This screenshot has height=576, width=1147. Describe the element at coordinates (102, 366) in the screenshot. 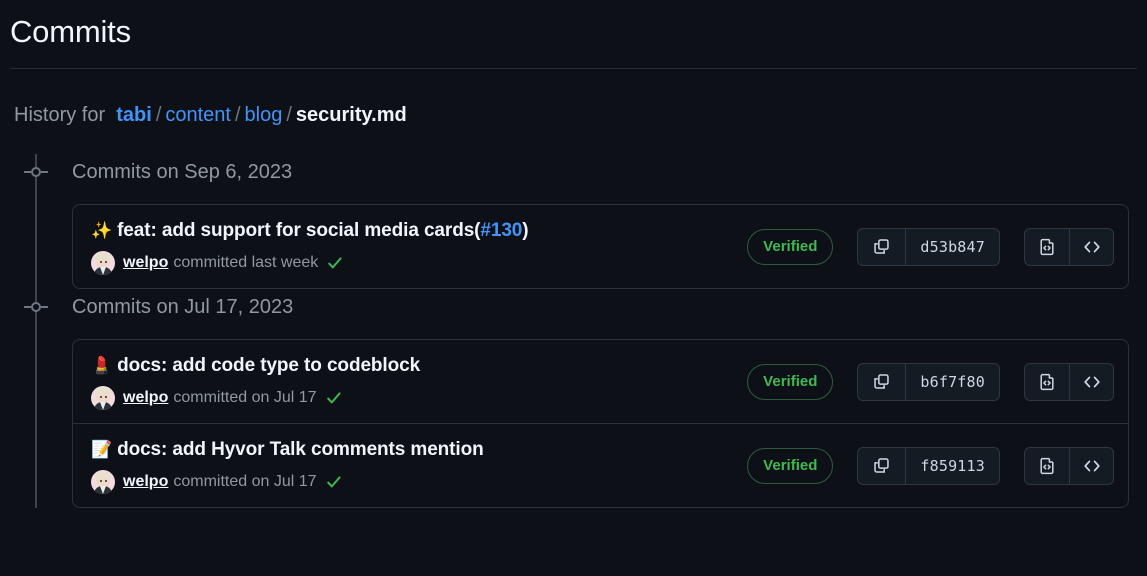

I see `commit-emoji: 💄` at that location.